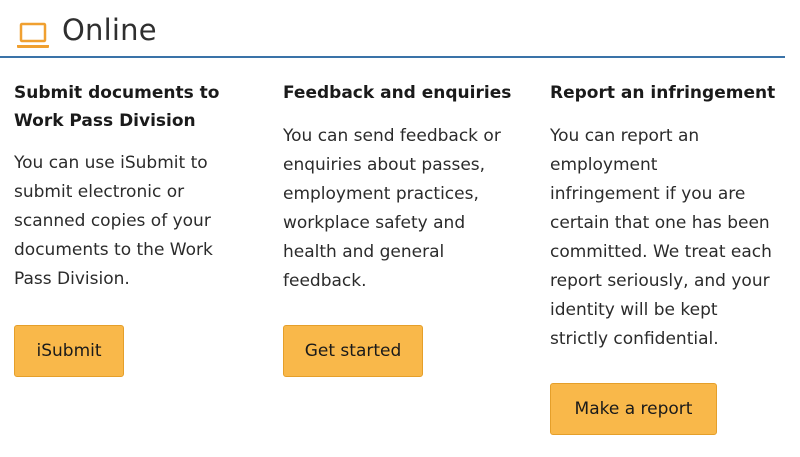 The height and width of the screenshot is (457, 800). Describe the element at coordinates (109, 30) in the screenshot. I see `section-title: Online` at that location.